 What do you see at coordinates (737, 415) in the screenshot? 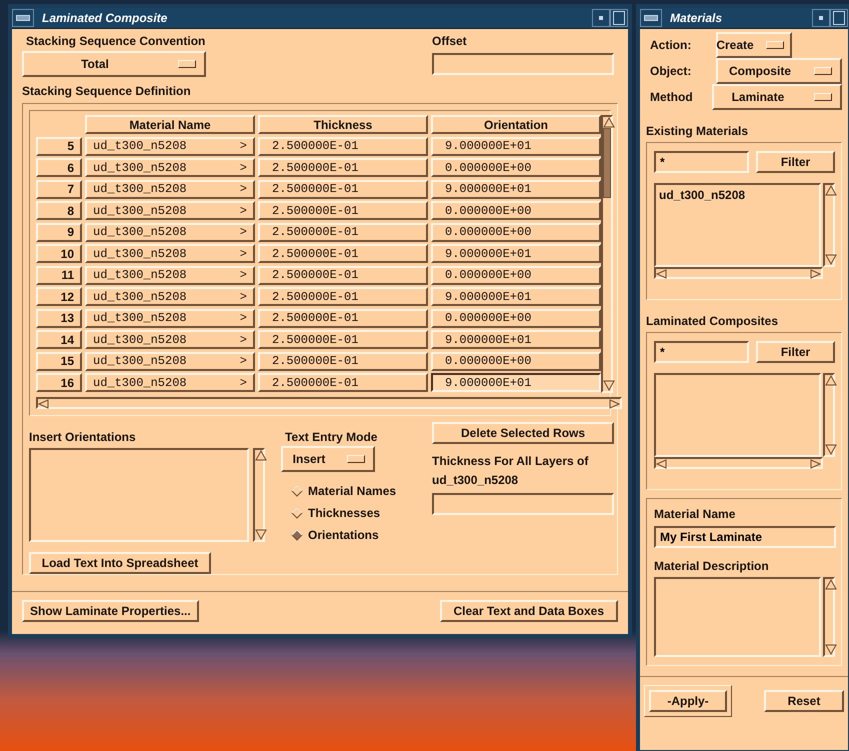
I see `list-box` at bounding box center [737, 415].